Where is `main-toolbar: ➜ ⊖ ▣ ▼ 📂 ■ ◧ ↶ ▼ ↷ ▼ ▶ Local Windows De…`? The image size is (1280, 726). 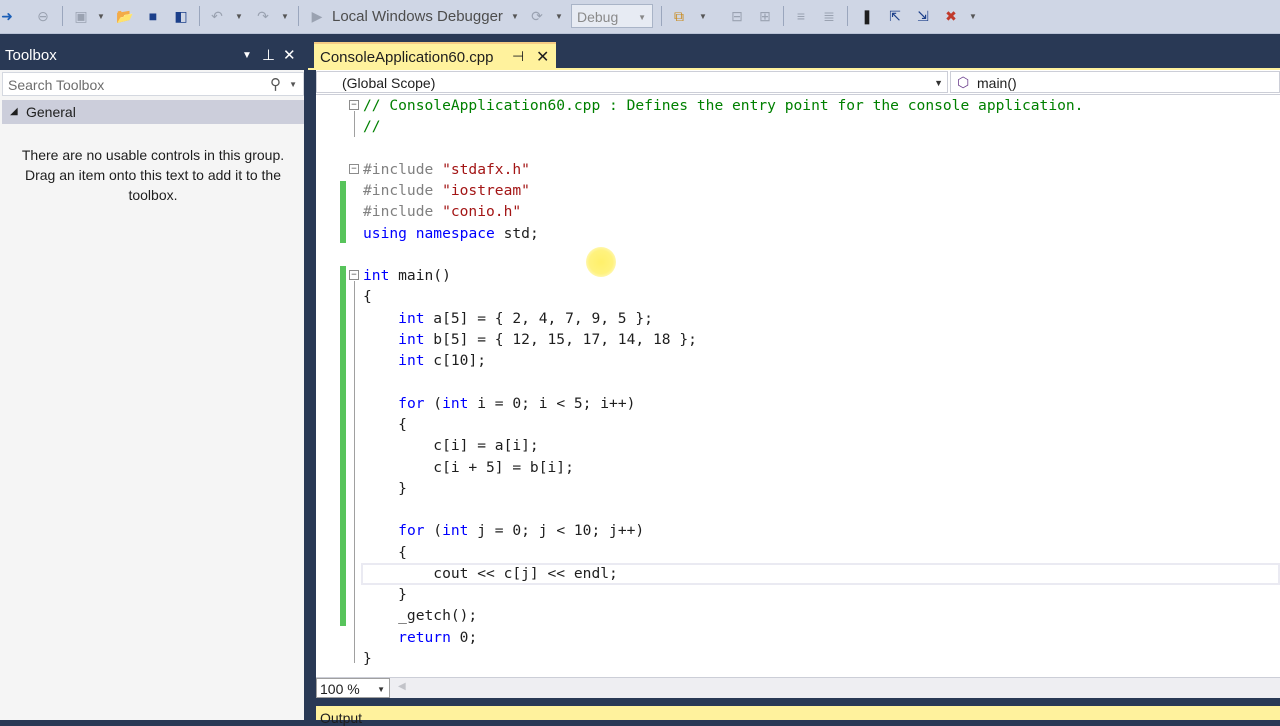 main-toolbar: ➜ ⊖ ▣ ▼ 📂 ■ ◧ ↶ ▼ ↷ ▼ ▶ Local Windows De… is located at coordinates (640, 17).